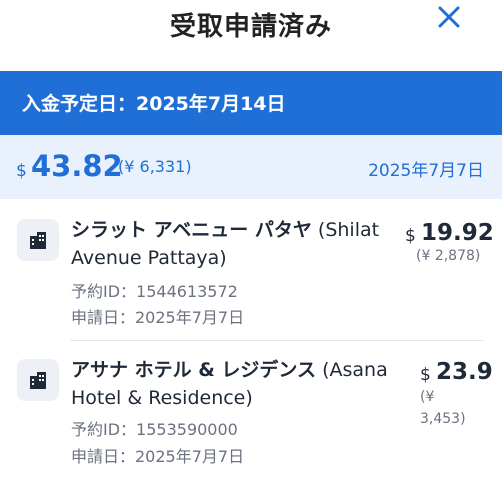 This screenshot has height=480, width=502. I want to click on item-amount: 23.9, so click(464, 372).